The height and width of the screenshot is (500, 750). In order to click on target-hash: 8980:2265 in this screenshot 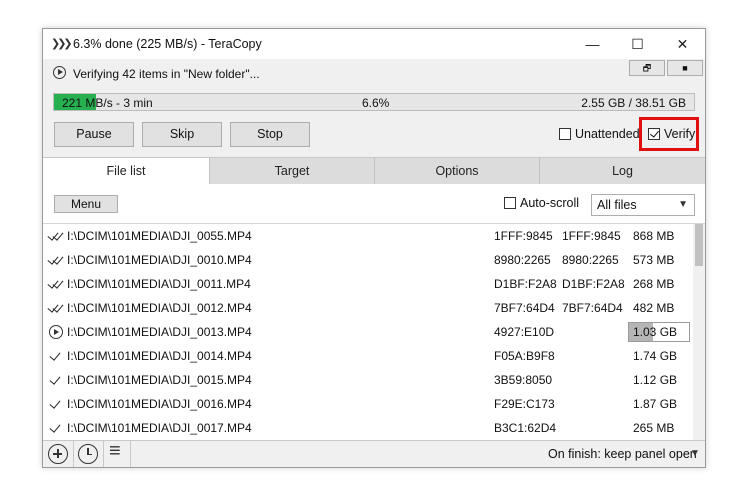, I will do `click(590, 260)`.